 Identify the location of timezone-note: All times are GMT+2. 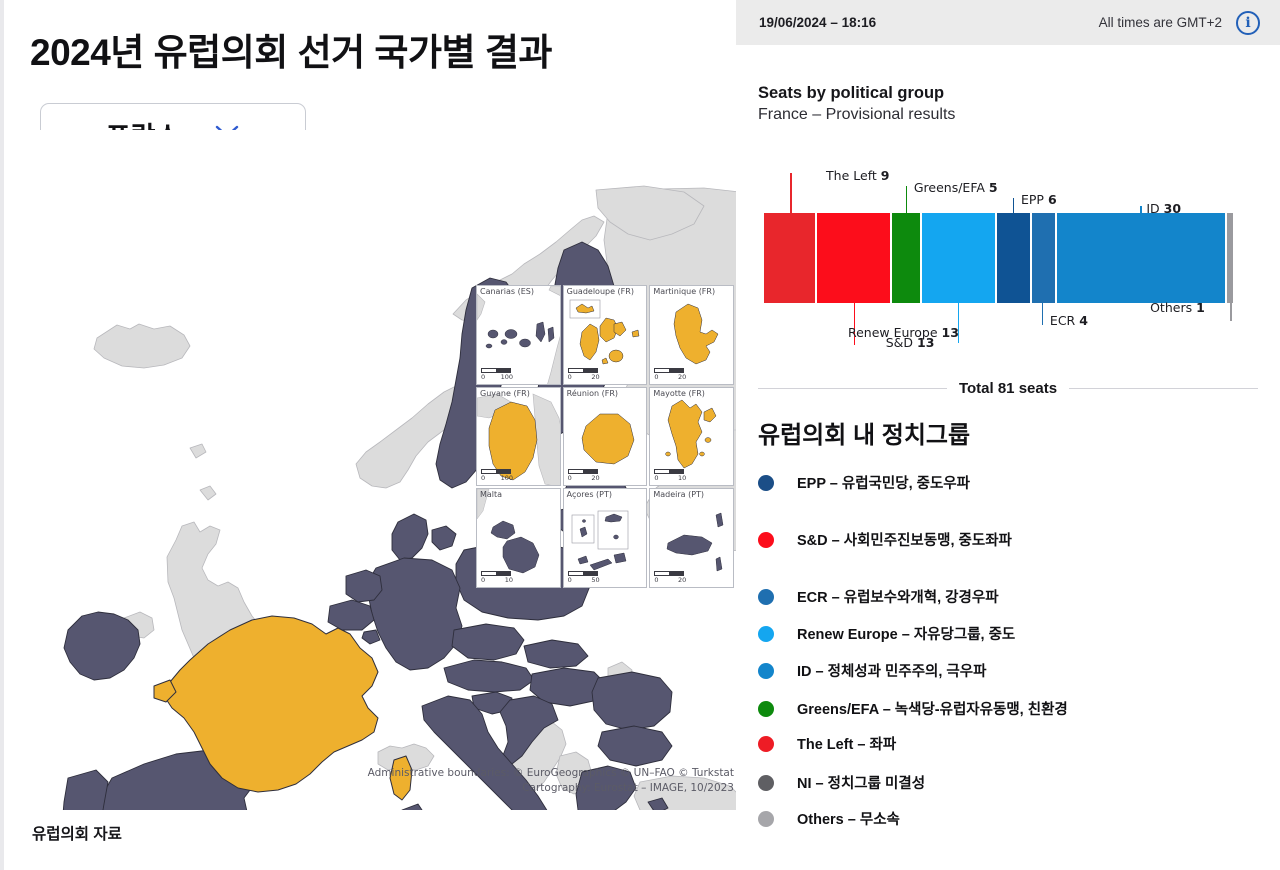
(1160, 22).